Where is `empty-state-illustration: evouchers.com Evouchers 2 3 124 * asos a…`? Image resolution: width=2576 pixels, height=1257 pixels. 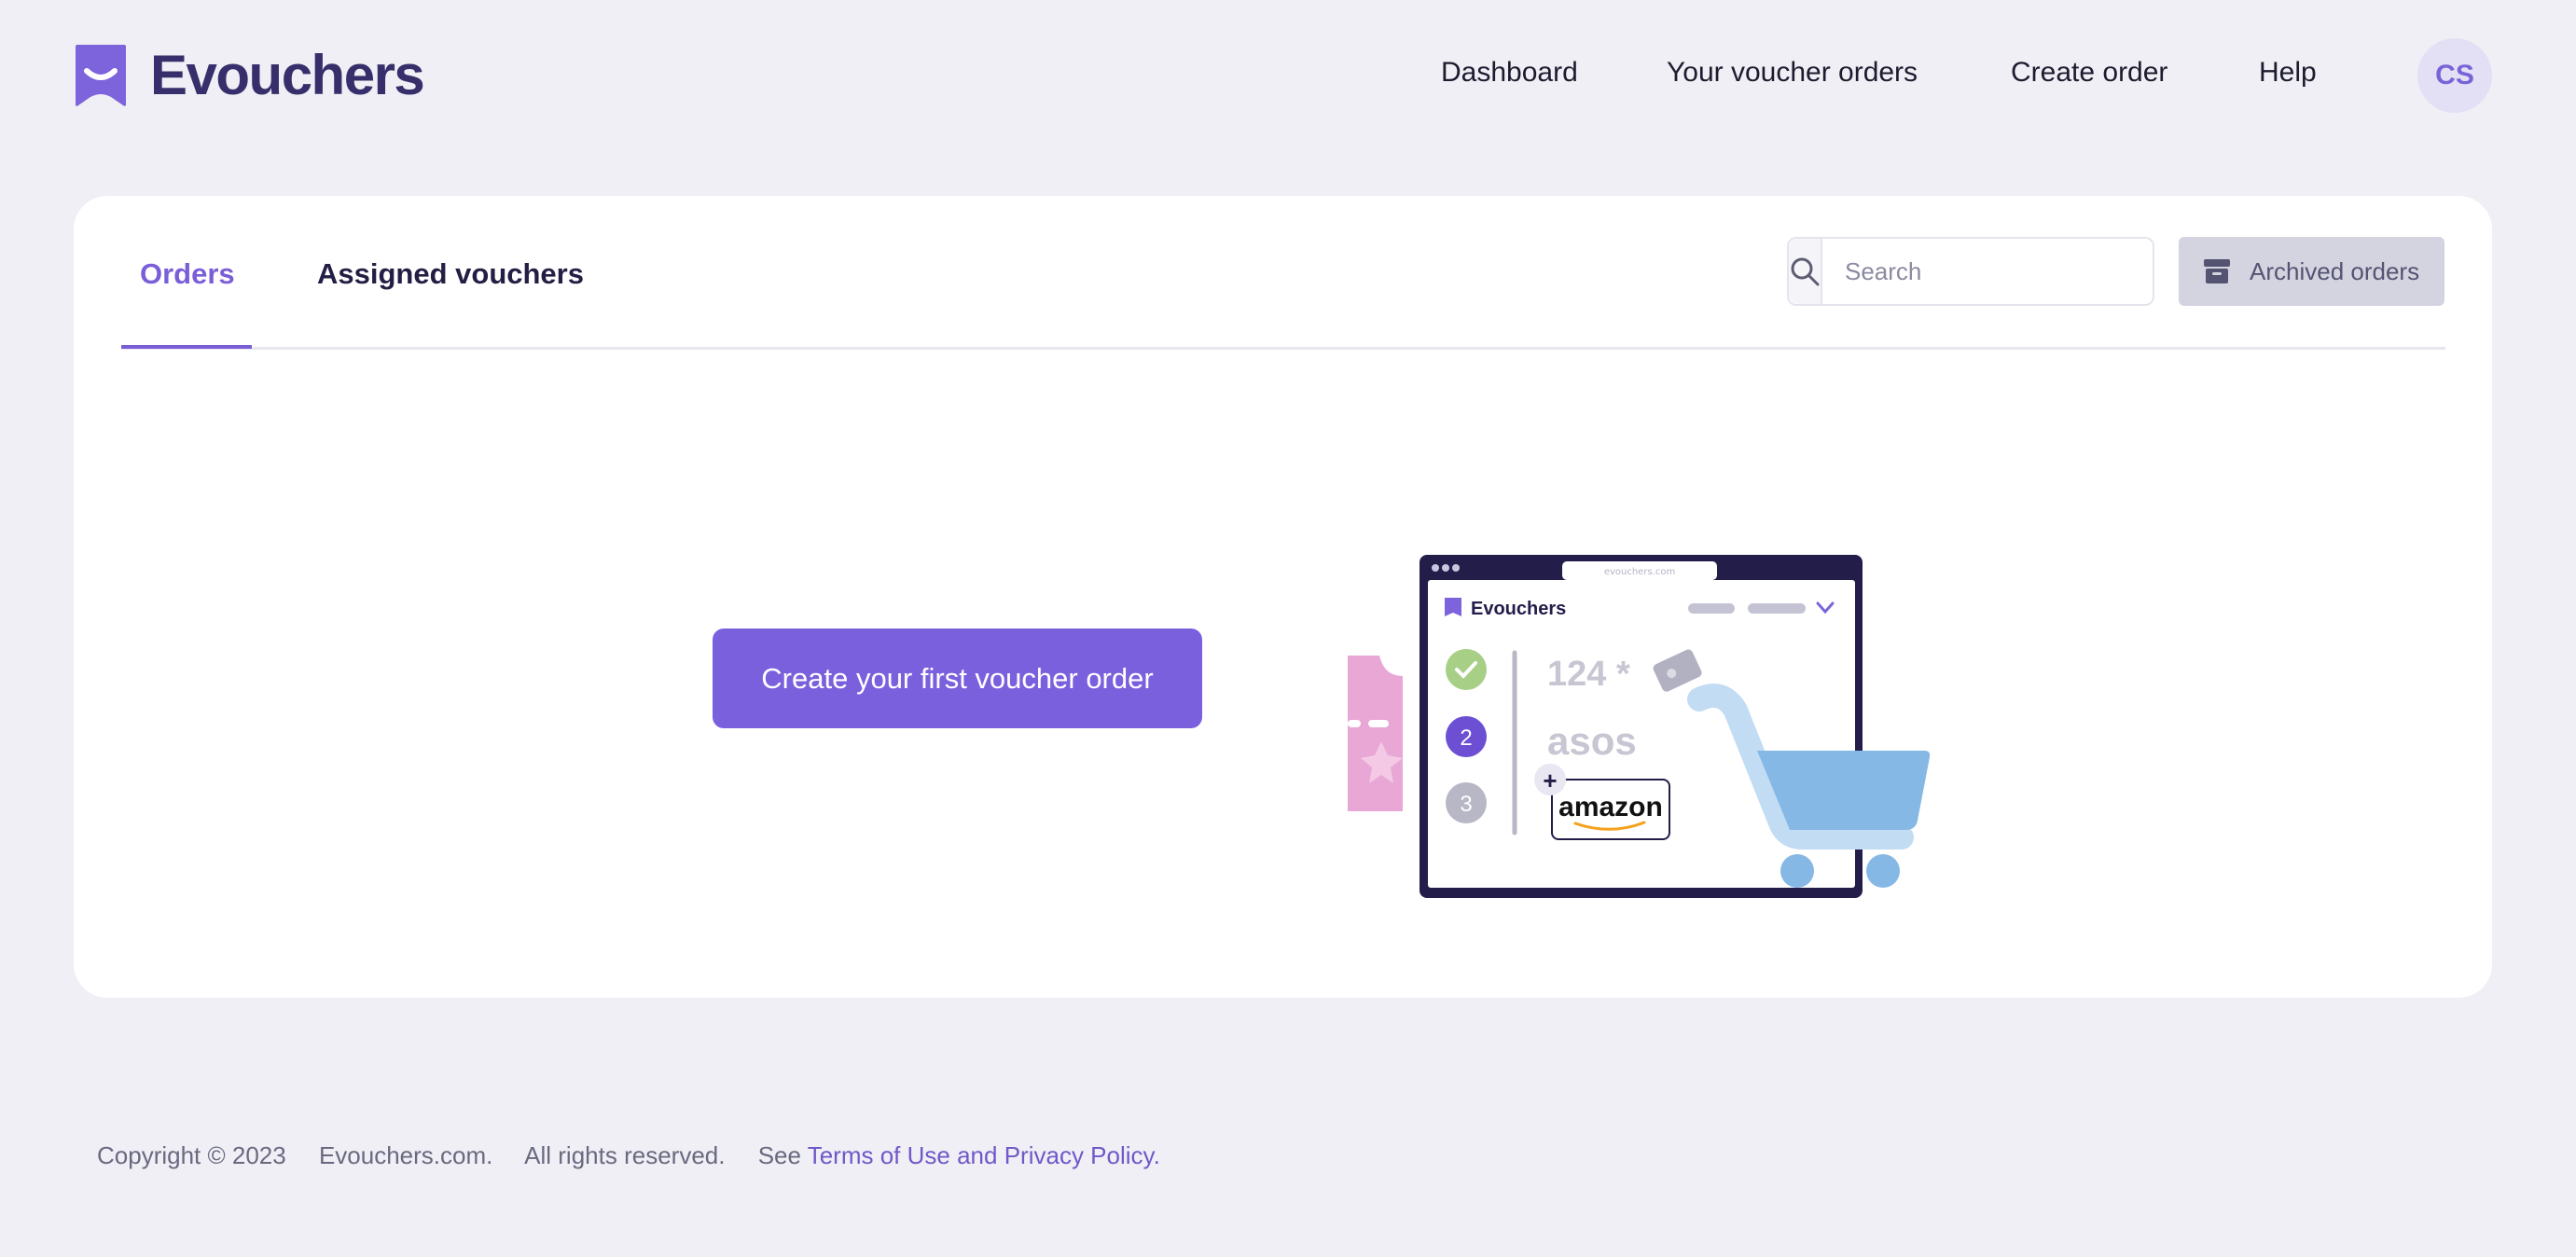
empty-state-illustration: evouchers.com Evouchers 2 3 124 * asos a… is located at coordinates (1639, 726).